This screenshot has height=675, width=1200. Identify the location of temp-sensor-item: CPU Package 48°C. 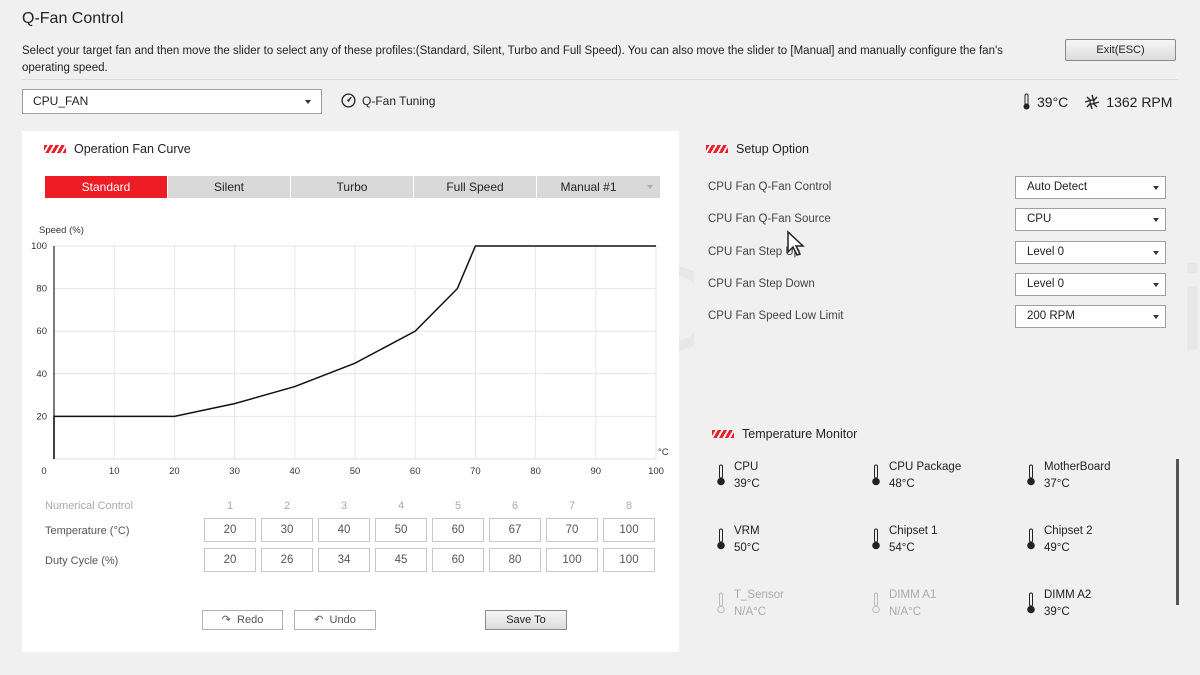
(916, 476).